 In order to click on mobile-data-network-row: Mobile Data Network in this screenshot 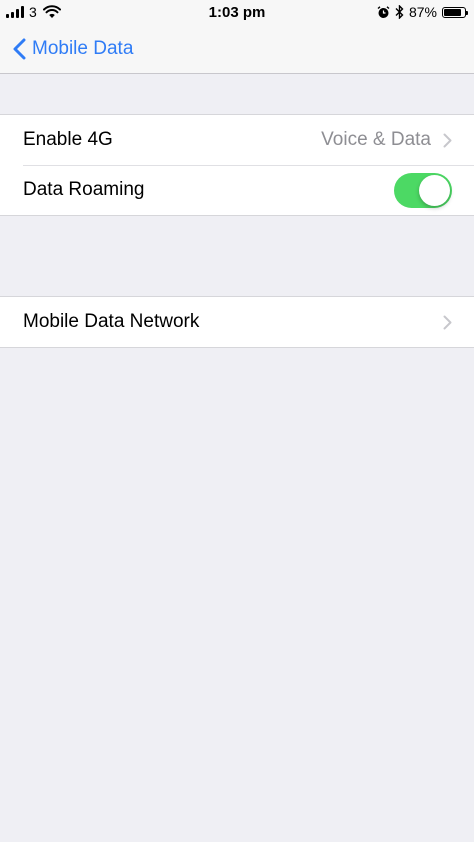, I will do `click(237, 322)`.